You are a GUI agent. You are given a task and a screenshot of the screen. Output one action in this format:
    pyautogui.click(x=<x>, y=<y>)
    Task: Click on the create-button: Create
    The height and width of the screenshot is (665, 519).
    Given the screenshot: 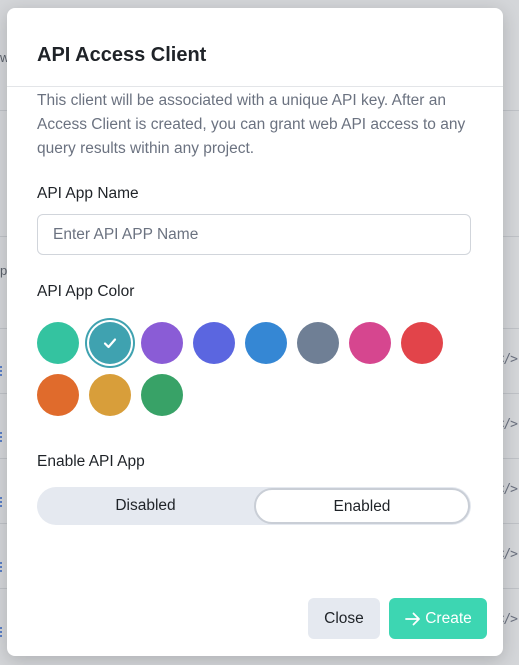 What is the action you would take?
    pyautogui.click(x=438, y=618)
    